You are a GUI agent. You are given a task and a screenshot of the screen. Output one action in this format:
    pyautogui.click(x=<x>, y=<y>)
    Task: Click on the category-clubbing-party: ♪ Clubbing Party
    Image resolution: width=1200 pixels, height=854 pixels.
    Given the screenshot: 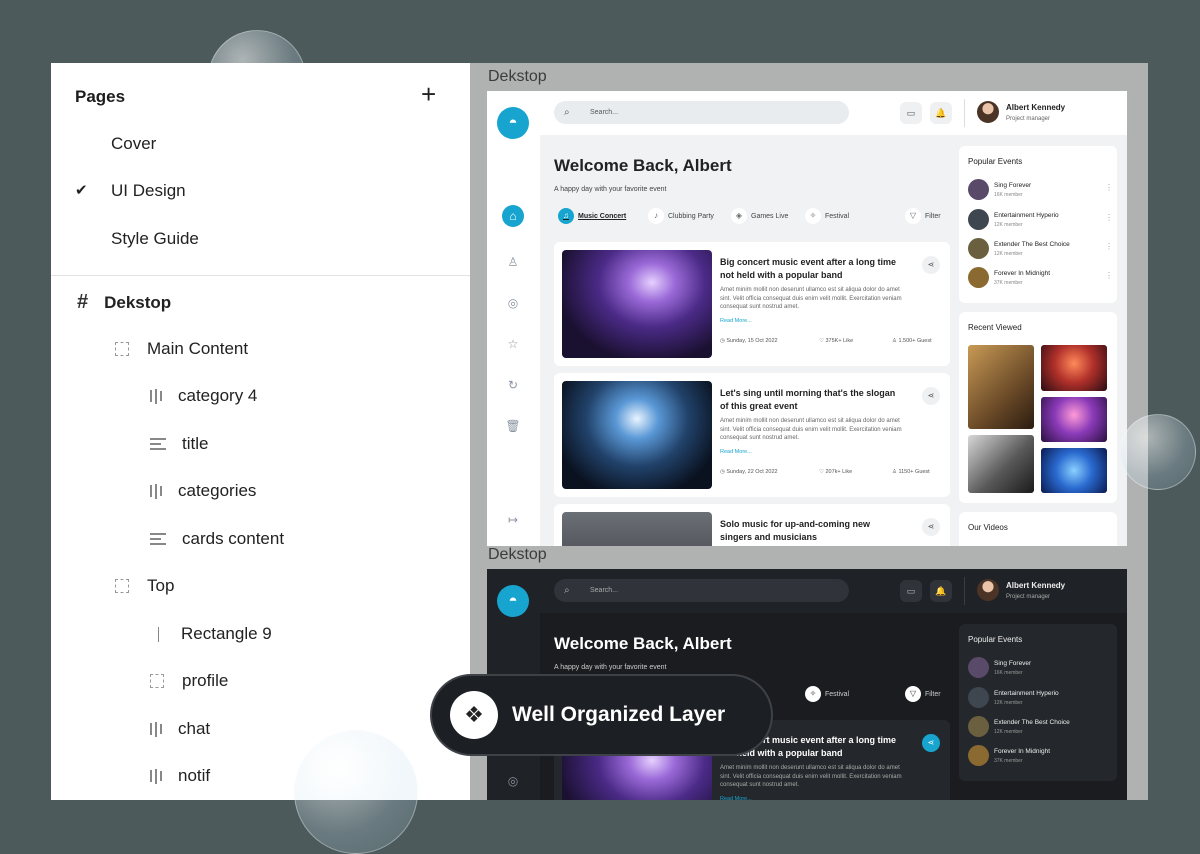 What is the action you would take?
    pyautogui.click(x=681, y=216)
    